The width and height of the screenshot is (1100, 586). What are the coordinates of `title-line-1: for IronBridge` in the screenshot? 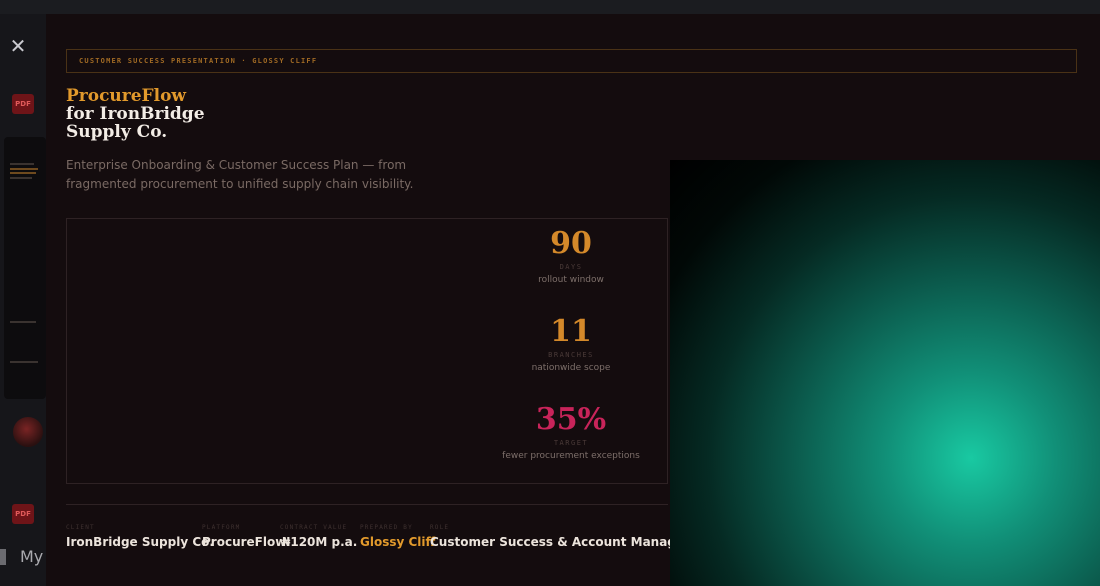 It's located at (135, 114).